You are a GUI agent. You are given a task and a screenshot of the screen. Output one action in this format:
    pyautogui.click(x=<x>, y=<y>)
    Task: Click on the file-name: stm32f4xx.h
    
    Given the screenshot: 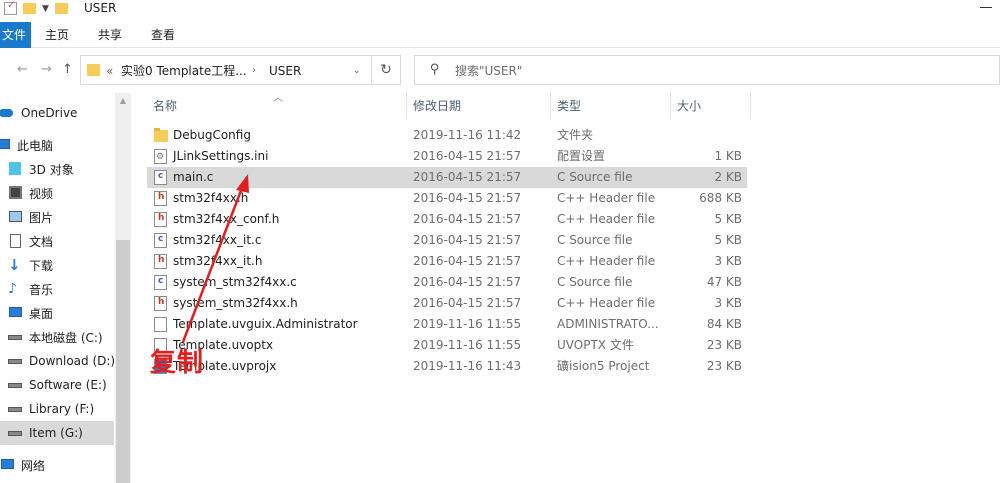 What is the action you would take?
    pyautogui.click(x=211, y=198)
    